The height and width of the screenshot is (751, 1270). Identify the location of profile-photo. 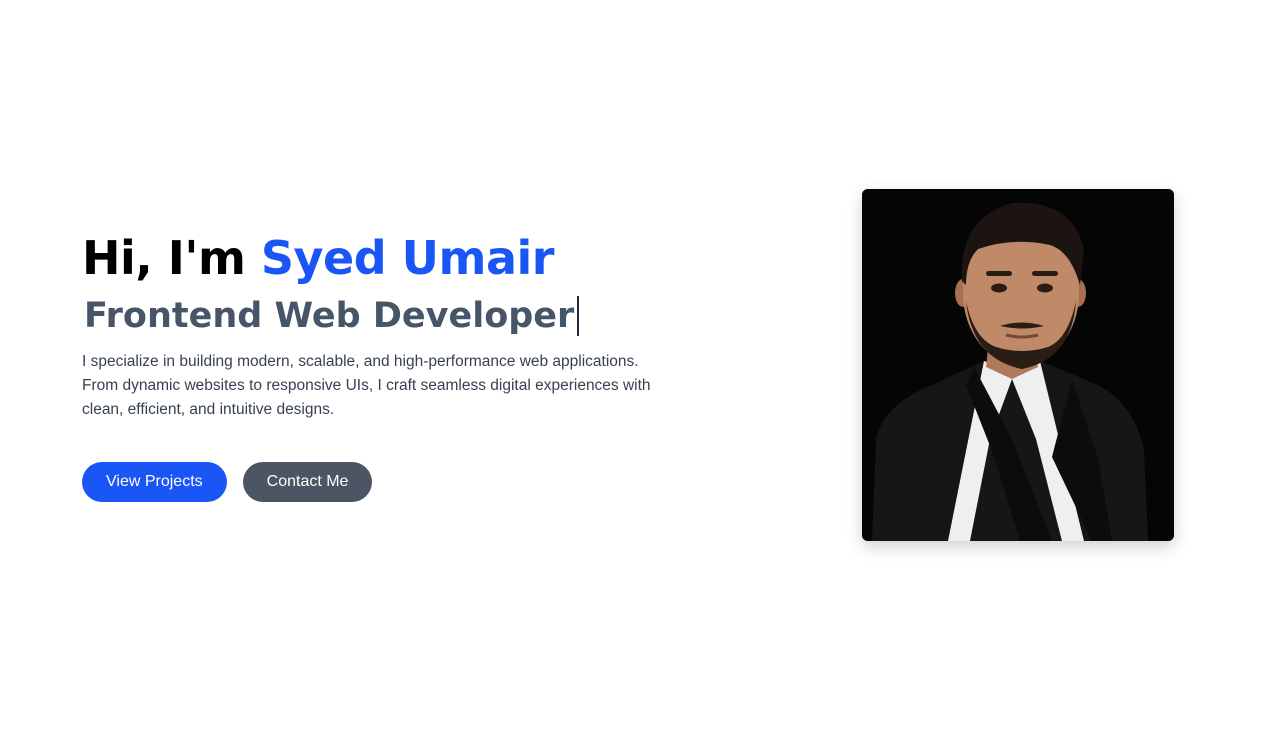
(1018, 365).